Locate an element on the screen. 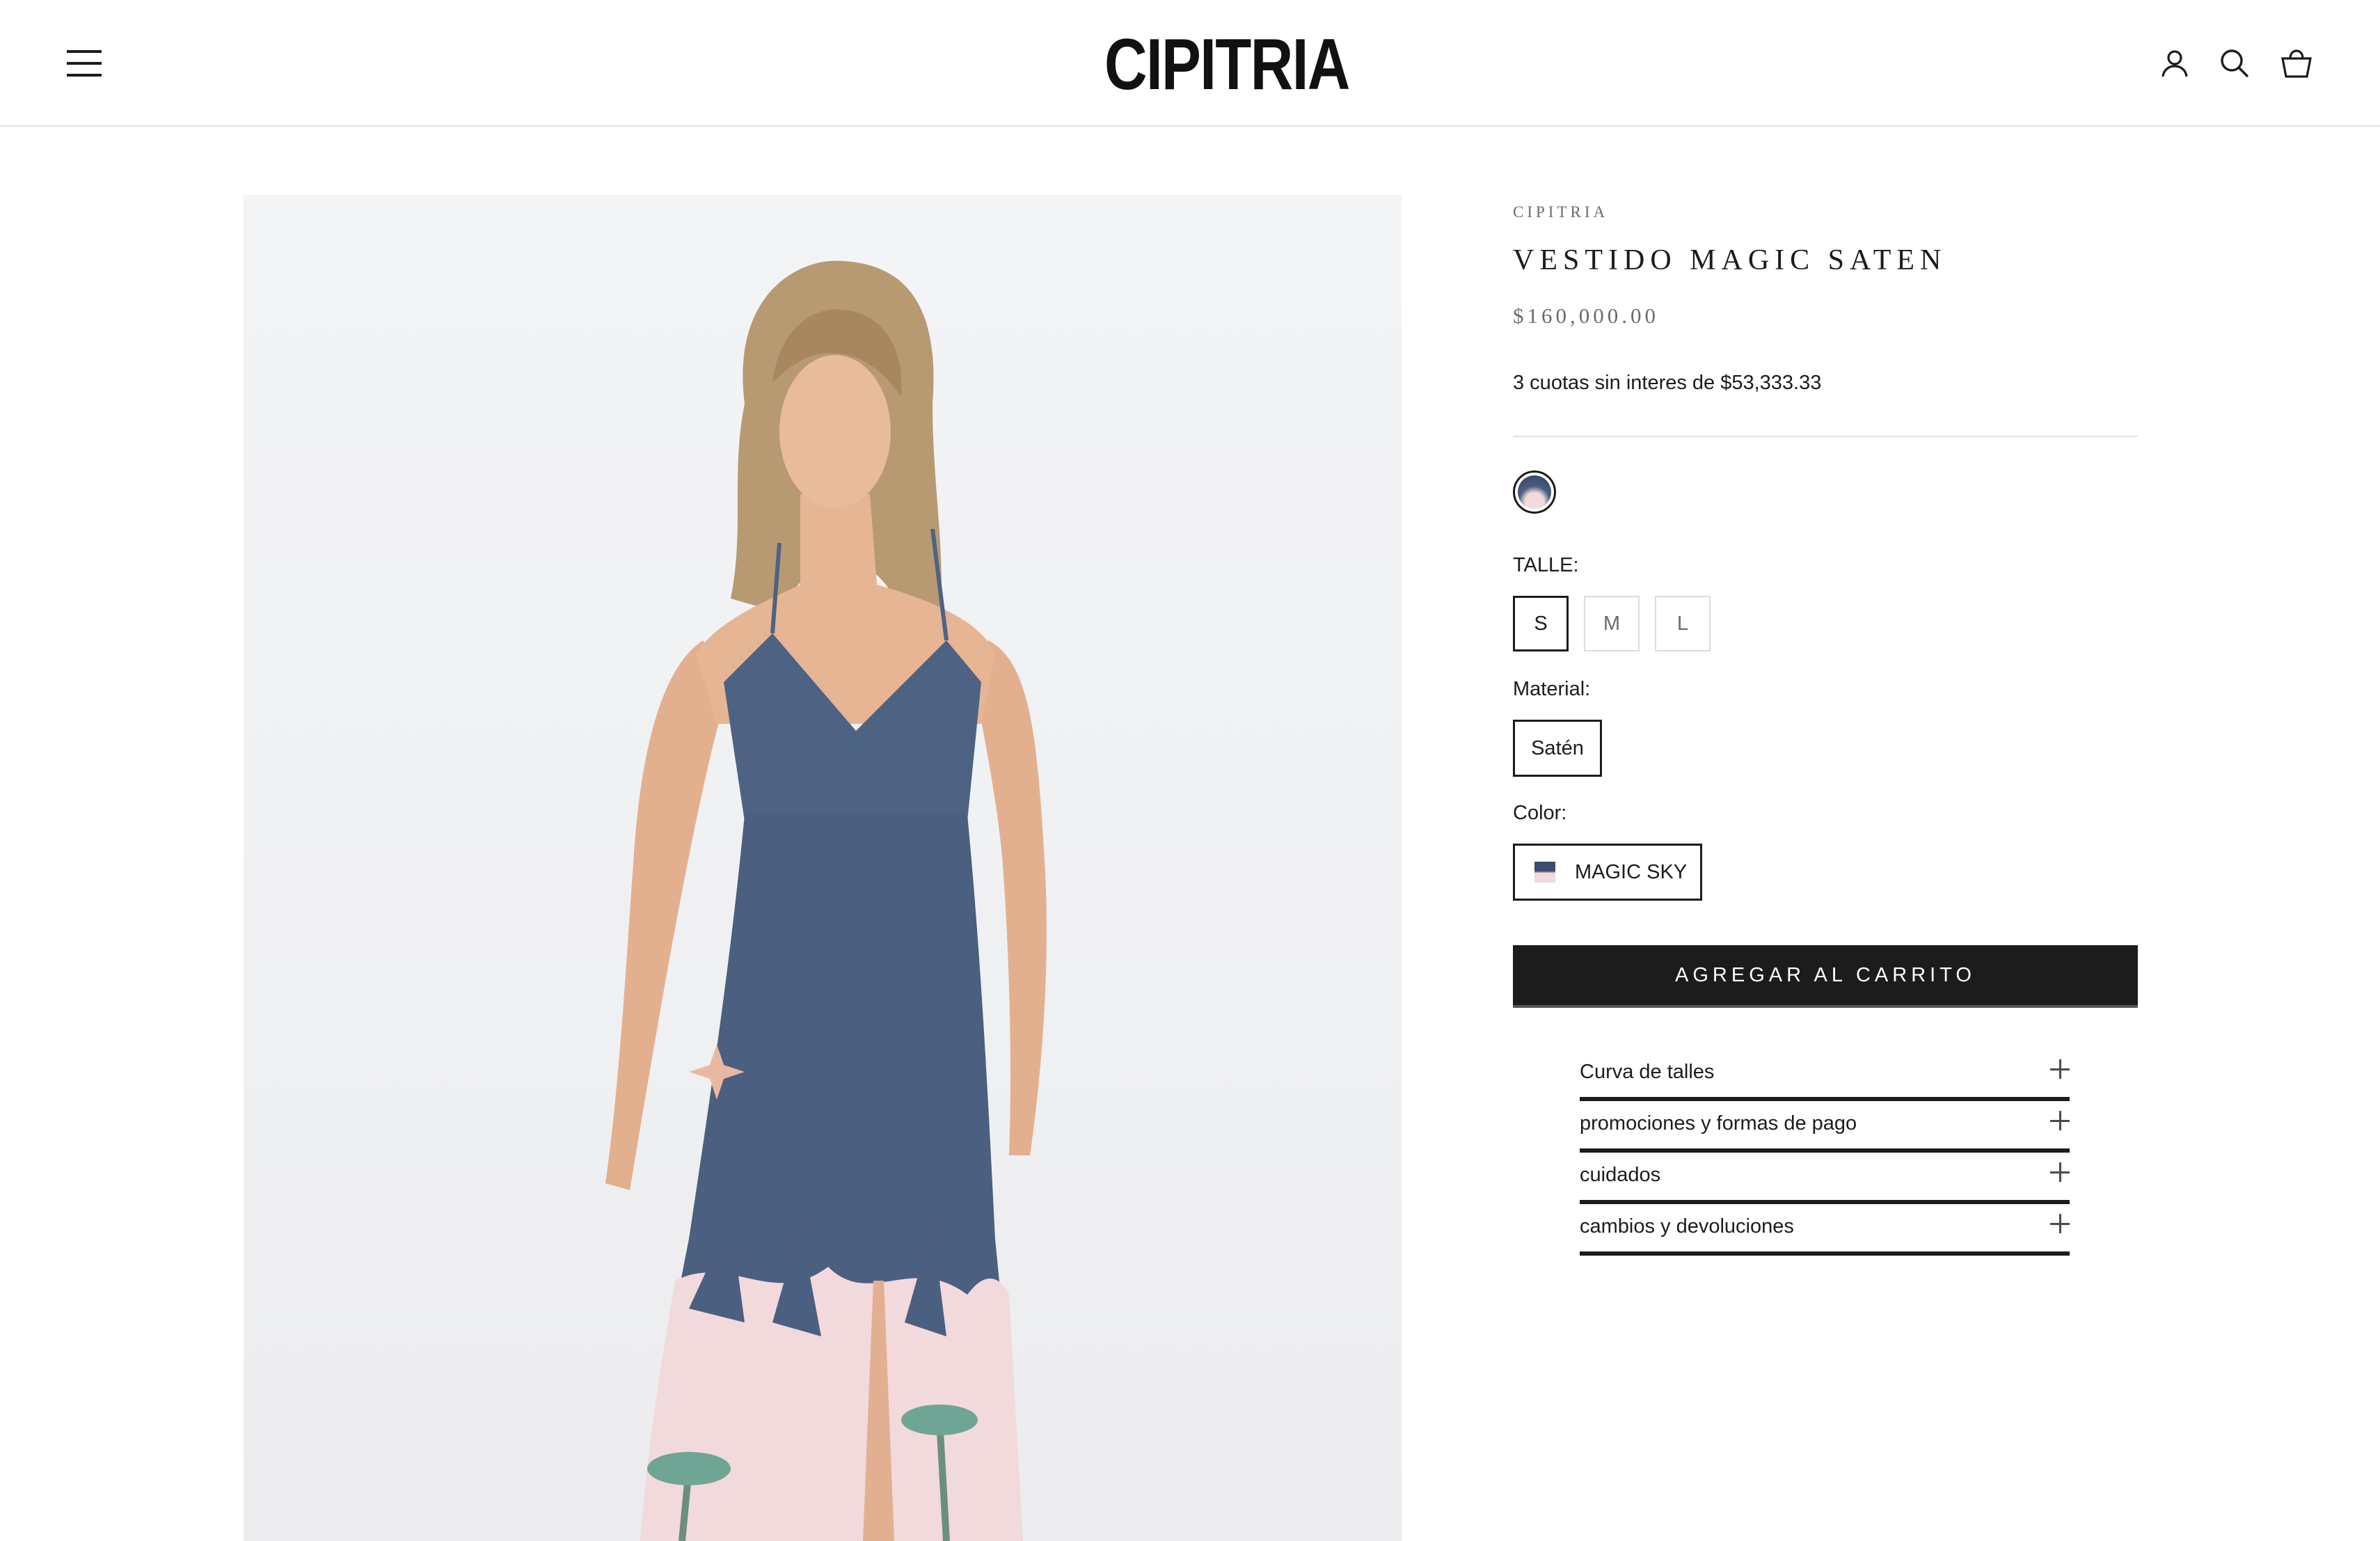 The height and width of the screenshot is (1541, 2380). site-header: CIPITRIA is located at coordinates (1190, 63).